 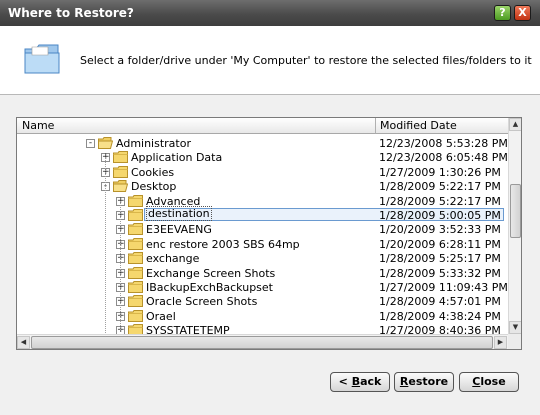 What do you see at coordinates (202, 302) in the screenshot?
I see `folder-name: Oracle Screen Shots` at bounding box center [202, 302].